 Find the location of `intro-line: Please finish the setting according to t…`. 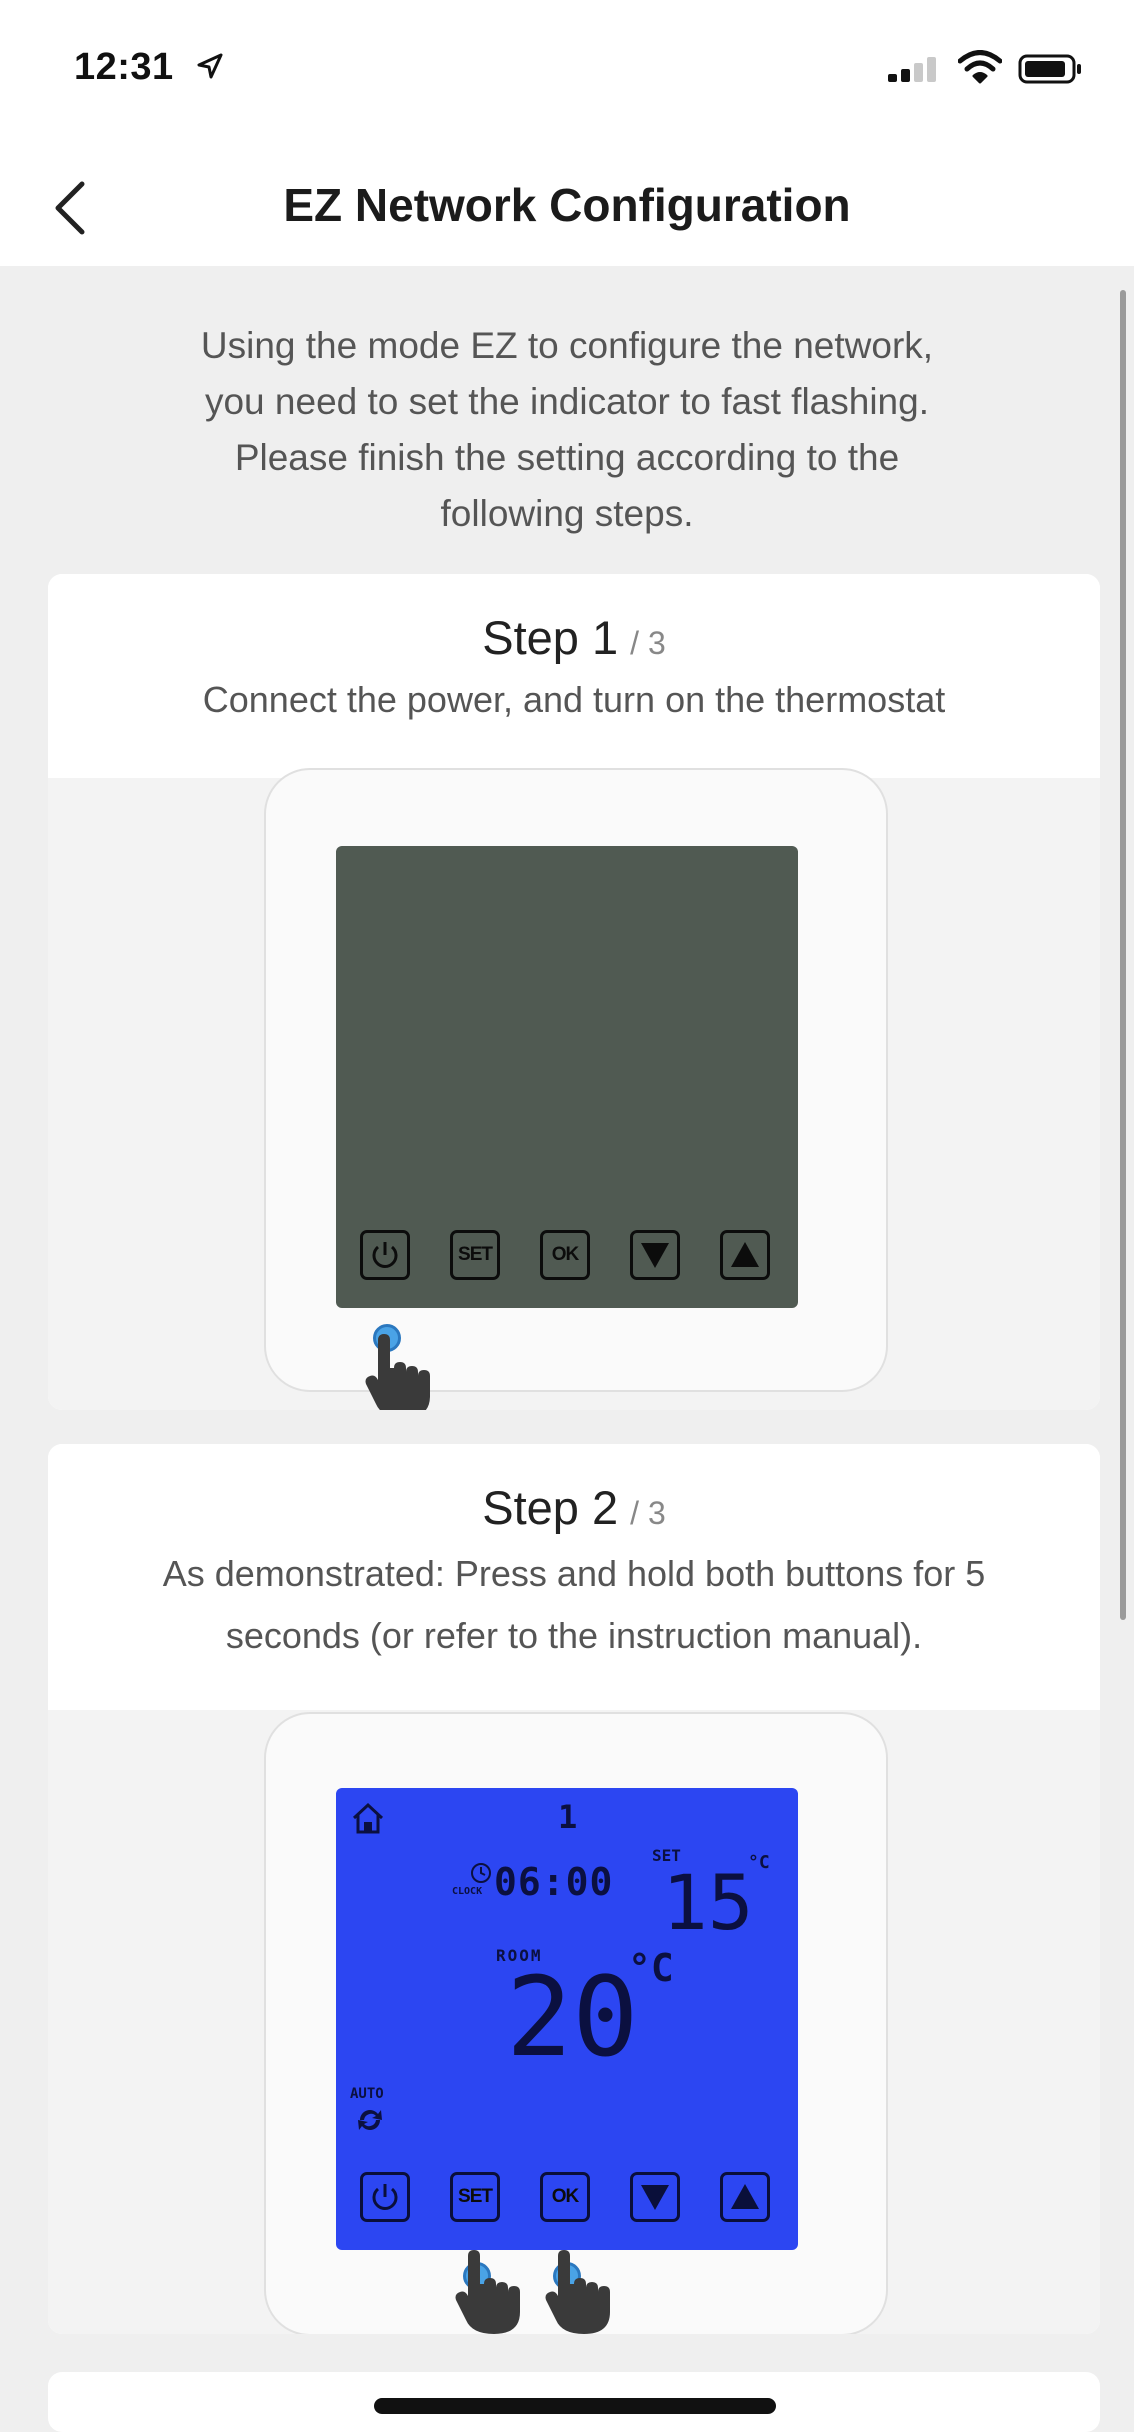

intro-line: Please finish the setting according to t… is located at coordinates (567, 457).